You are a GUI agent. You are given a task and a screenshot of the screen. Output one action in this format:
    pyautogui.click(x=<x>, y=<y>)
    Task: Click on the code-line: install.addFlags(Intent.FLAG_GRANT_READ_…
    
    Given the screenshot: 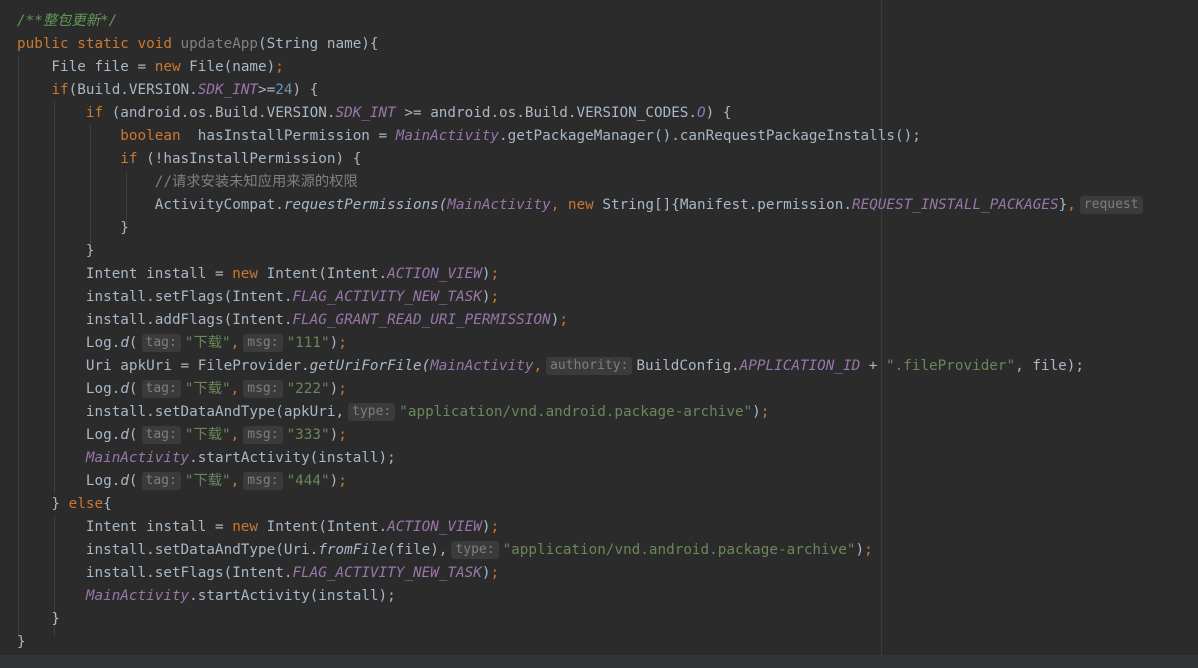 What is the action you would take?
    pyautogui.click(x=326, y=320)
    